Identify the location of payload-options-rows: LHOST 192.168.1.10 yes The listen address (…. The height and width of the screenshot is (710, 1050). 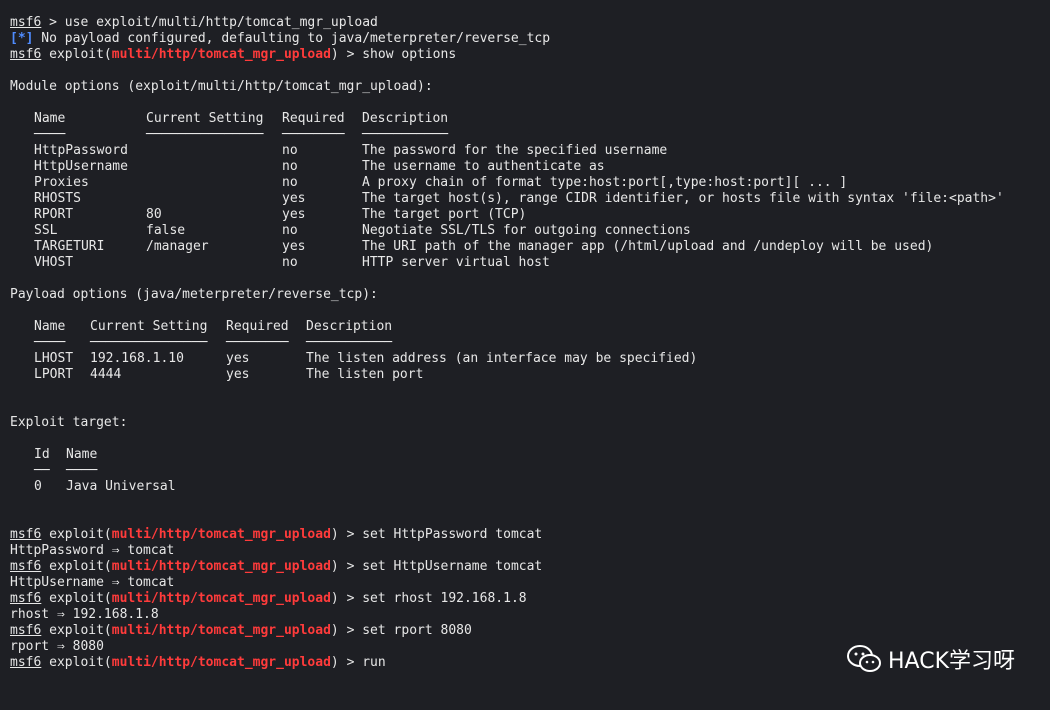
(373, 367).